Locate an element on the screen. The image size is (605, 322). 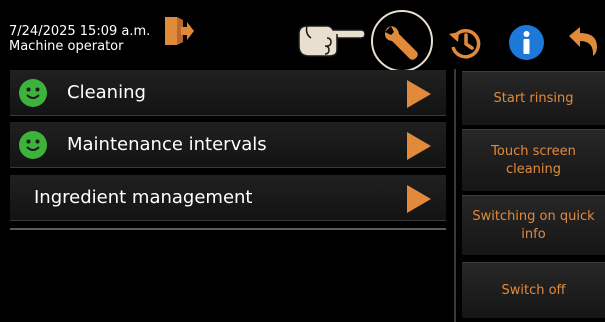
quick-info-button: Switching on quick info is located at coordinates (533, 225).